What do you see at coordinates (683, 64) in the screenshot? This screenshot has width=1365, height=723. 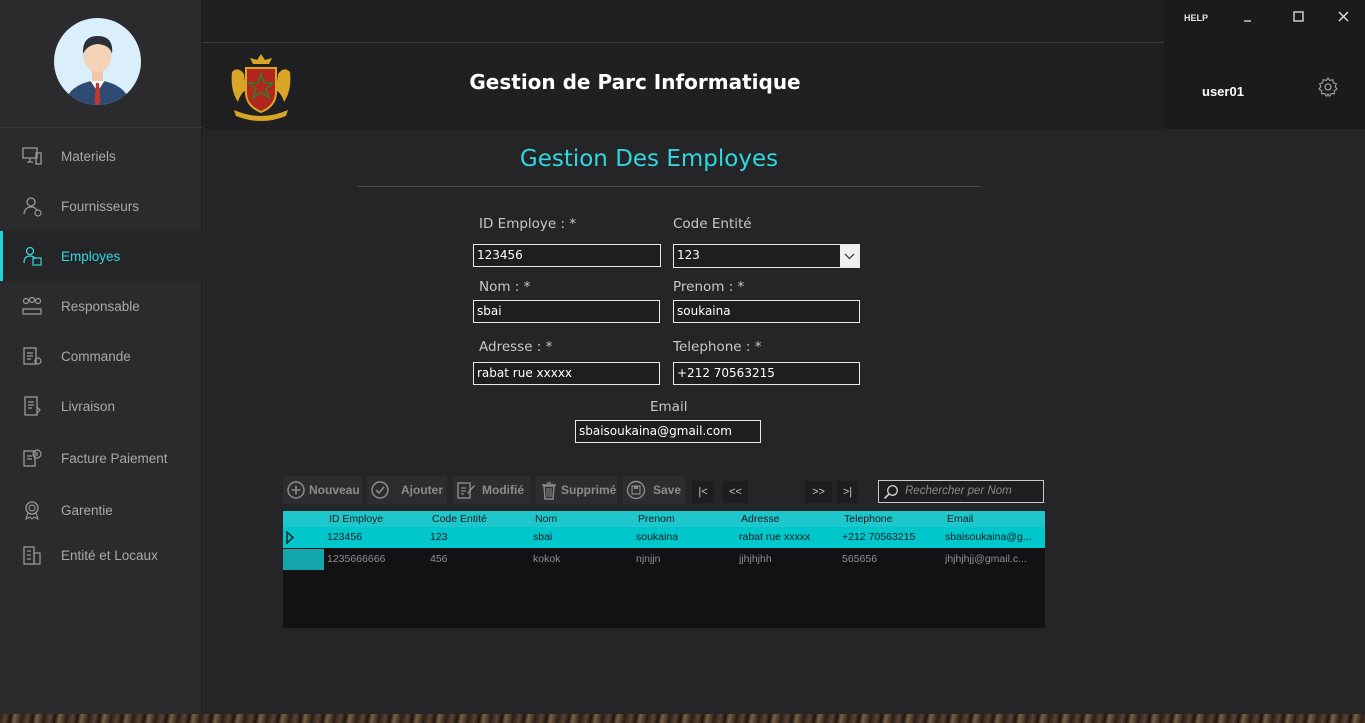 I see `header: Gestion de Parc Informatique` at bounding box center [683, 64].